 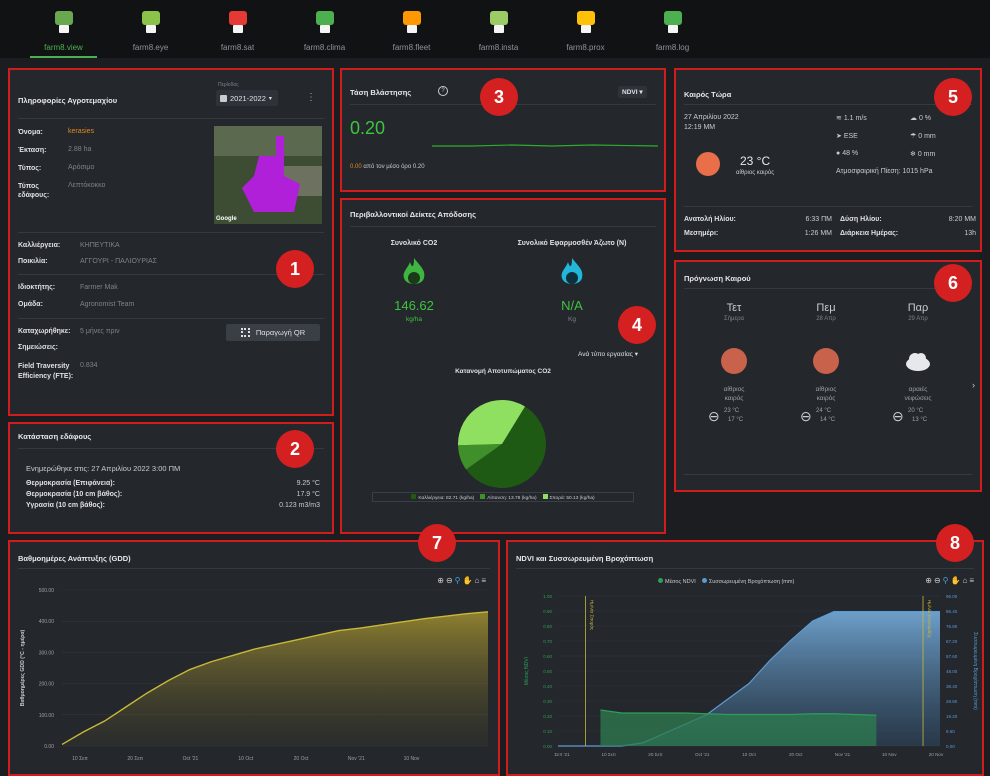 I want to click on nav-item-farm8-fleet: farm8.fleet, so click(x=411, y=29).